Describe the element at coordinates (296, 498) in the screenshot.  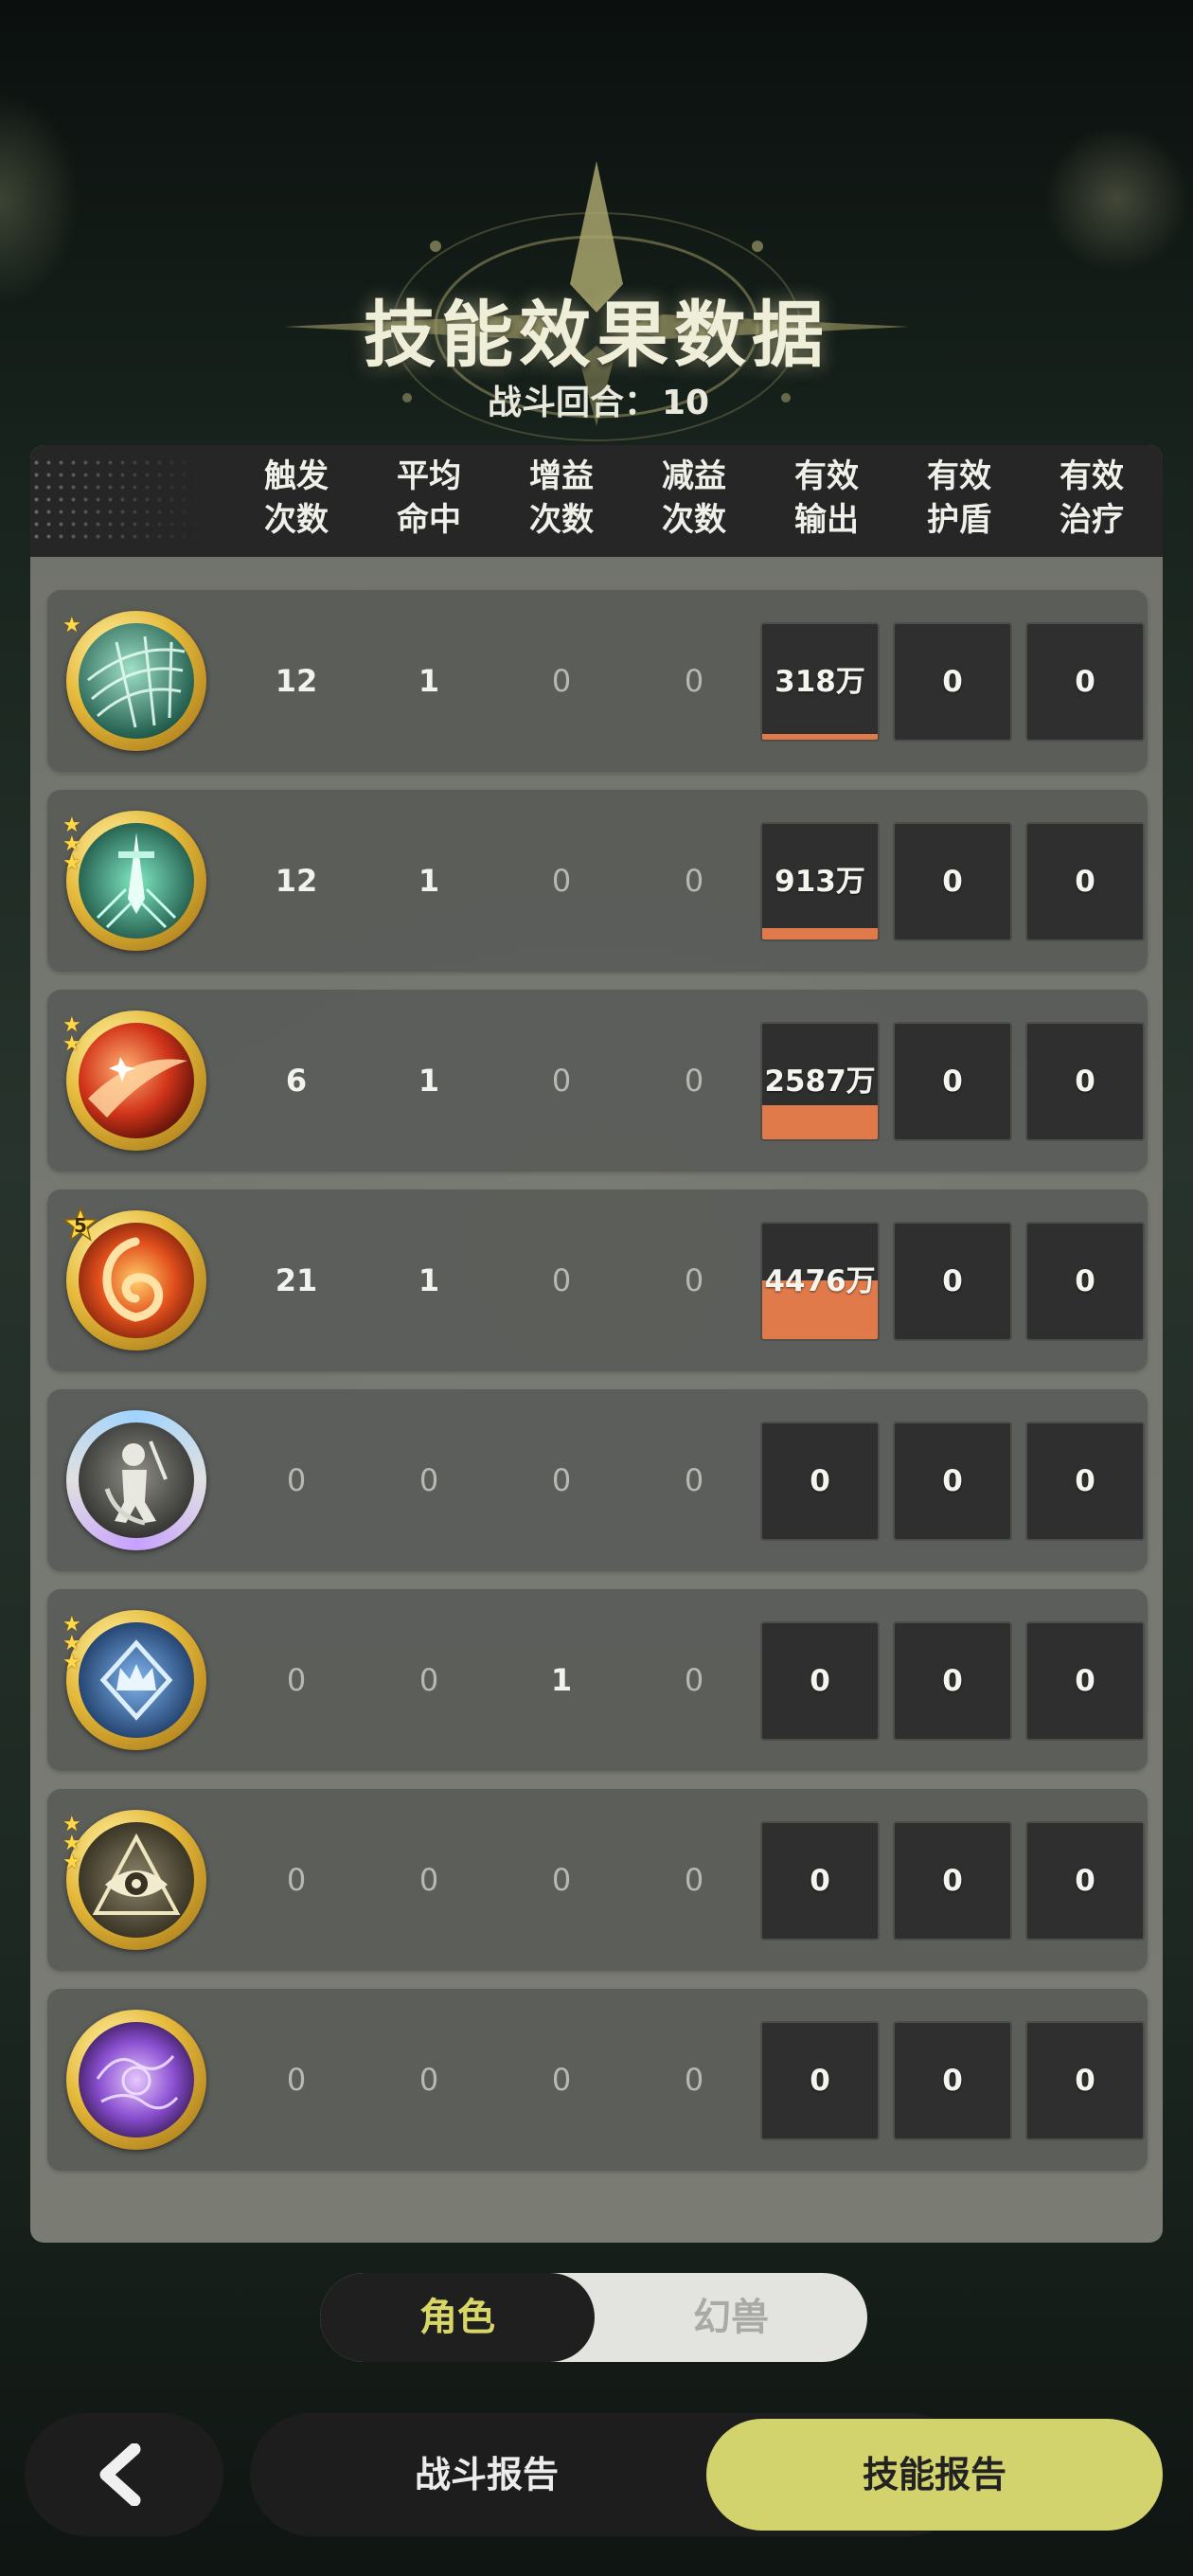
I see `col-header-trigger: 触发 次数` at that location.